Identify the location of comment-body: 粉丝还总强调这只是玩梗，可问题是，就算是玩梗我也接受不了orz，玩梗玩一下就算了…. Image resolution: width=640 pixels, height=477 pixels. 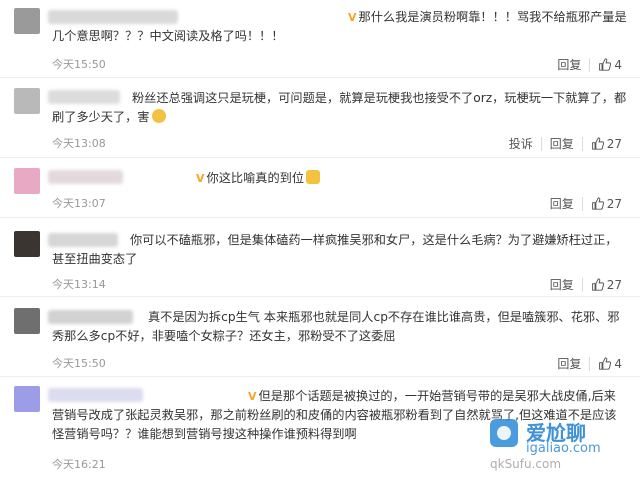
(339, 107).